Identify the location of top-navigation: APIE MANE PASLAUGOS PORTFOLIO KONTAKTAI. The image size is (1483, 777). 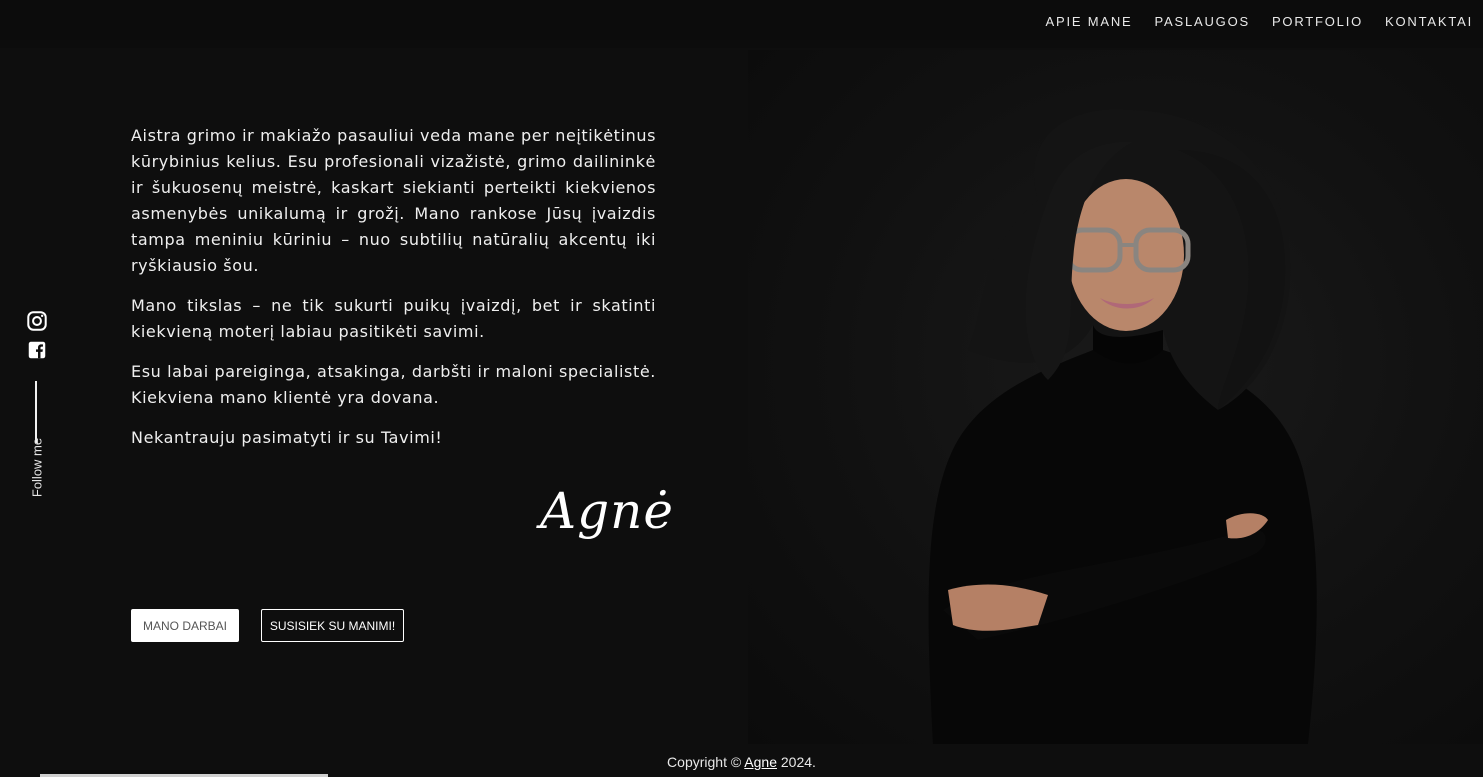
(741, 24).